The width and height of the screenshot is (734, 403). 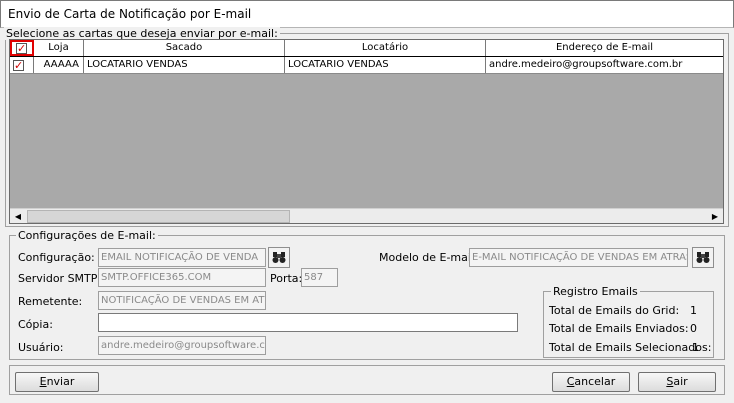 What do you see at coordinates (428, 257) in the screenshot?
I see `modelo-email-label: Modelo de E-mail:` at bounding box center [428, 257].